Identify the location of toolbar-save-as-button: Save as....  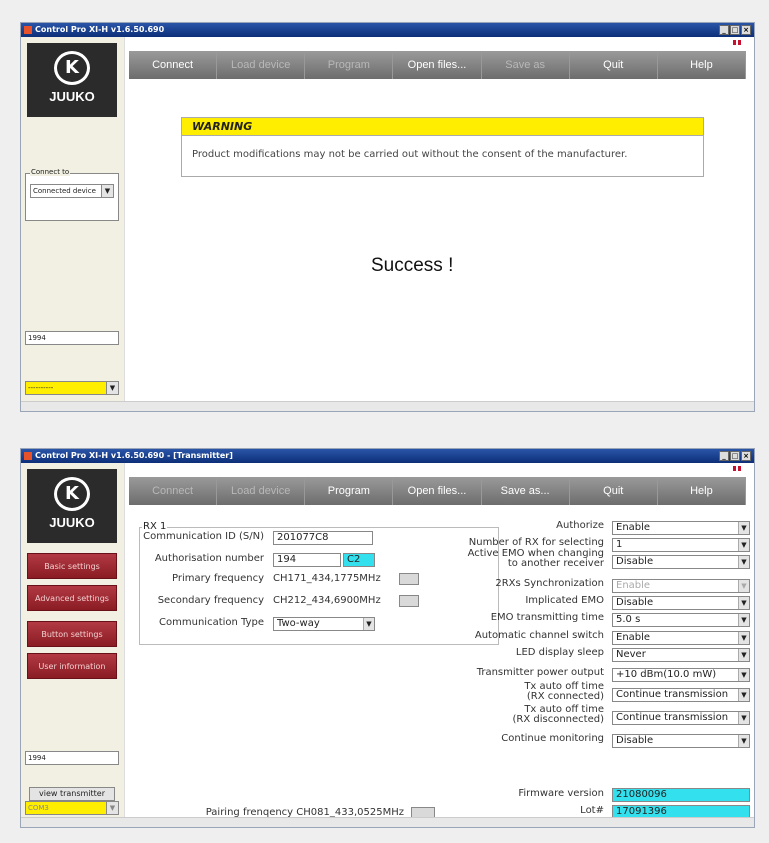
(525, 491).